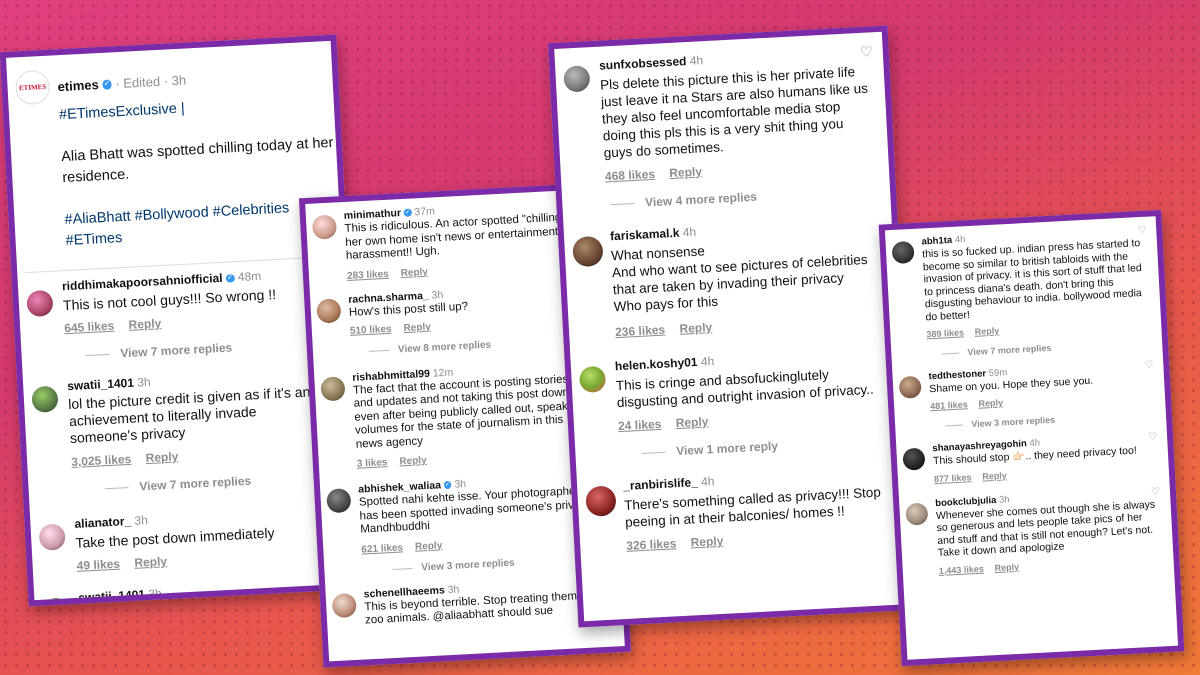  Describe the element at coordinates (100, 384) in the screenshot. I see `comment-username: swatii_1401` at that location.